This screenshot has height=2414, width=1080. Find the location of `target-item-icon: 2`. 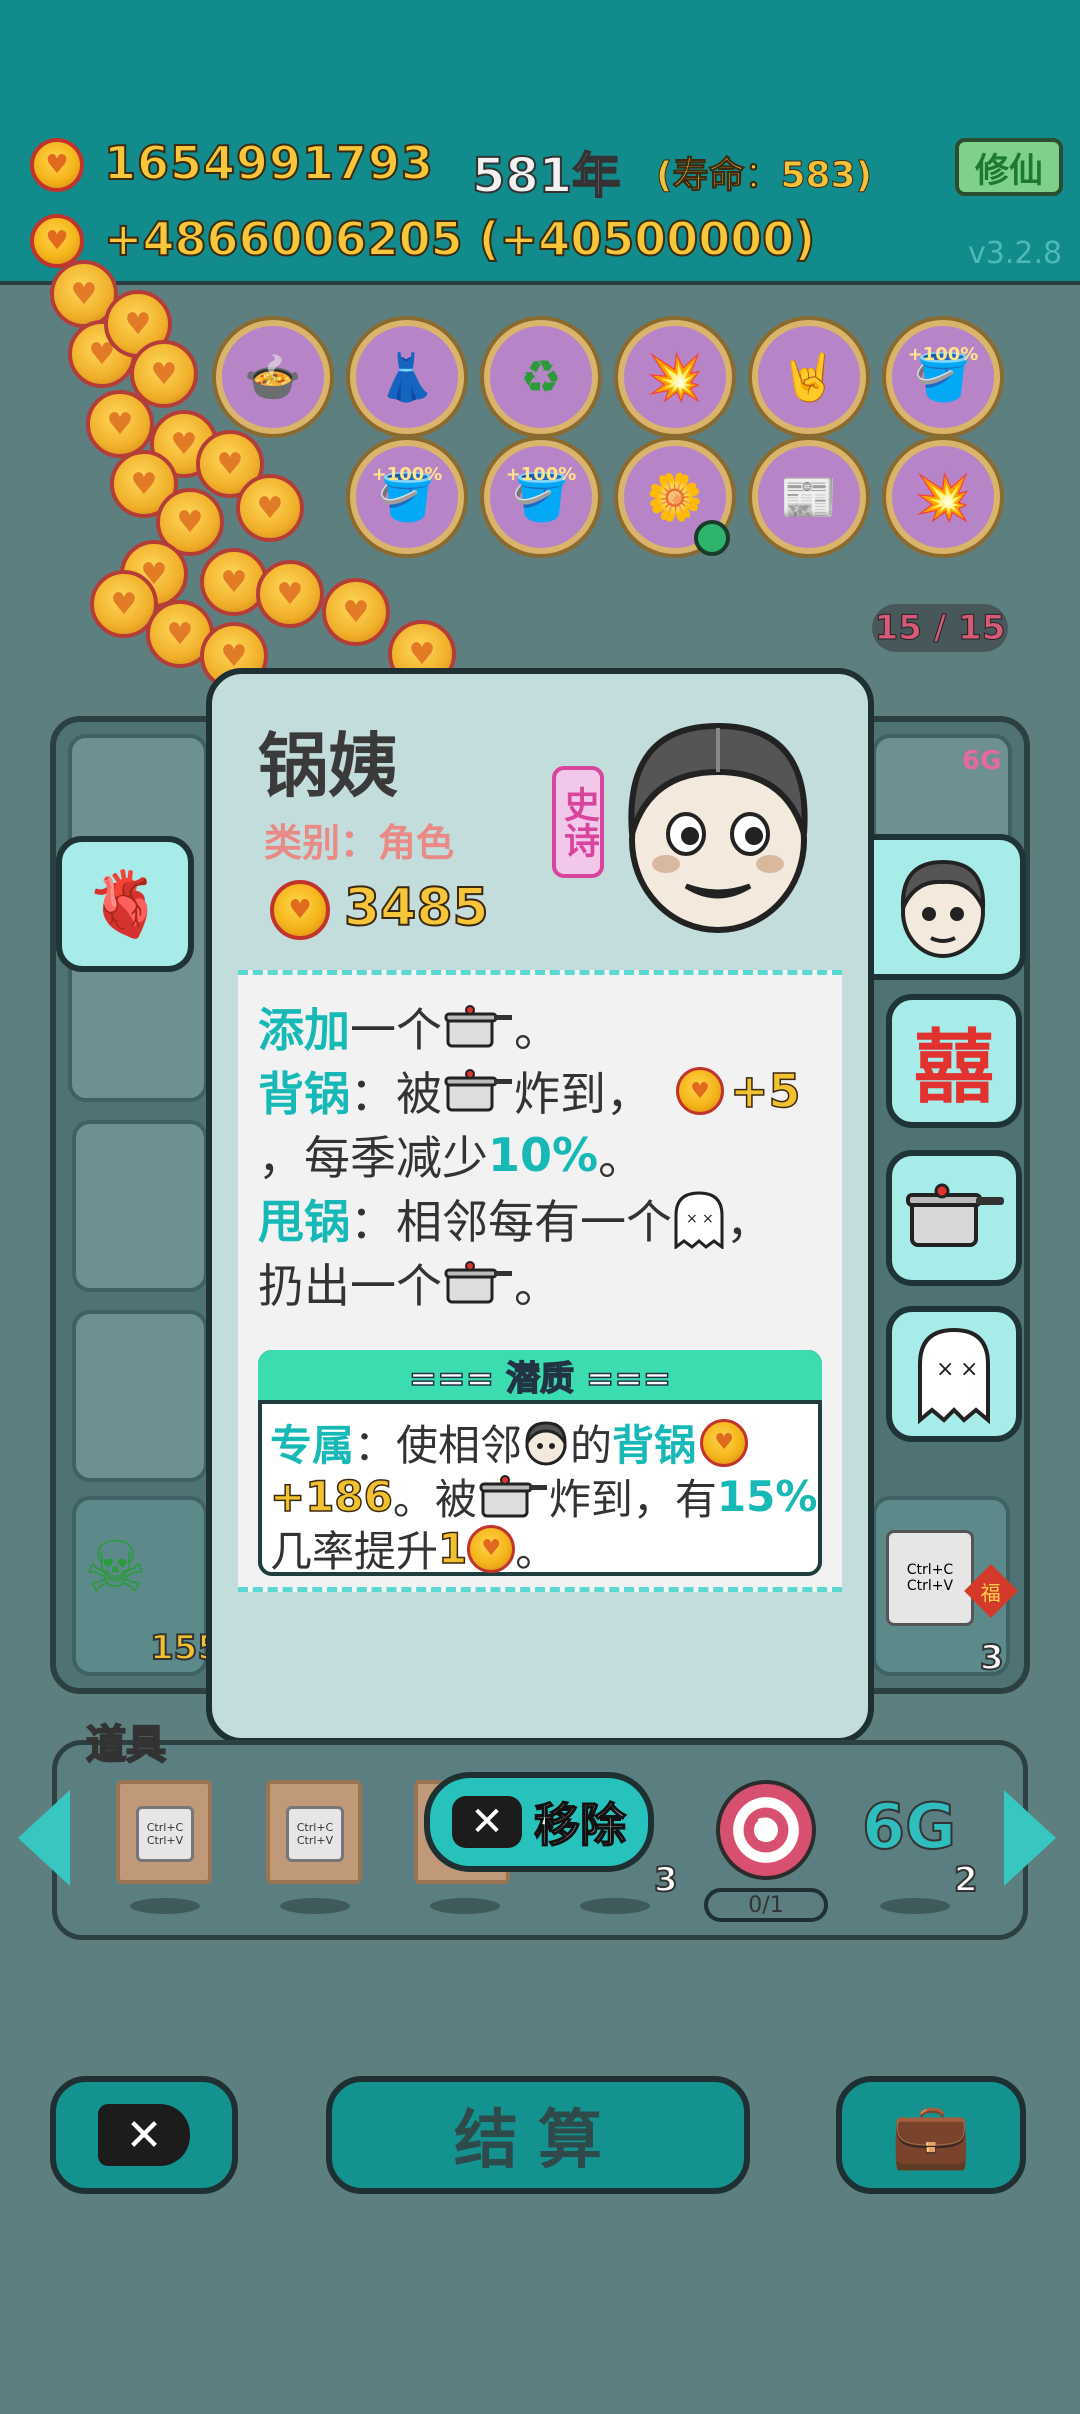

target-item-icon: 2 is located at coordinates (766, 1830).